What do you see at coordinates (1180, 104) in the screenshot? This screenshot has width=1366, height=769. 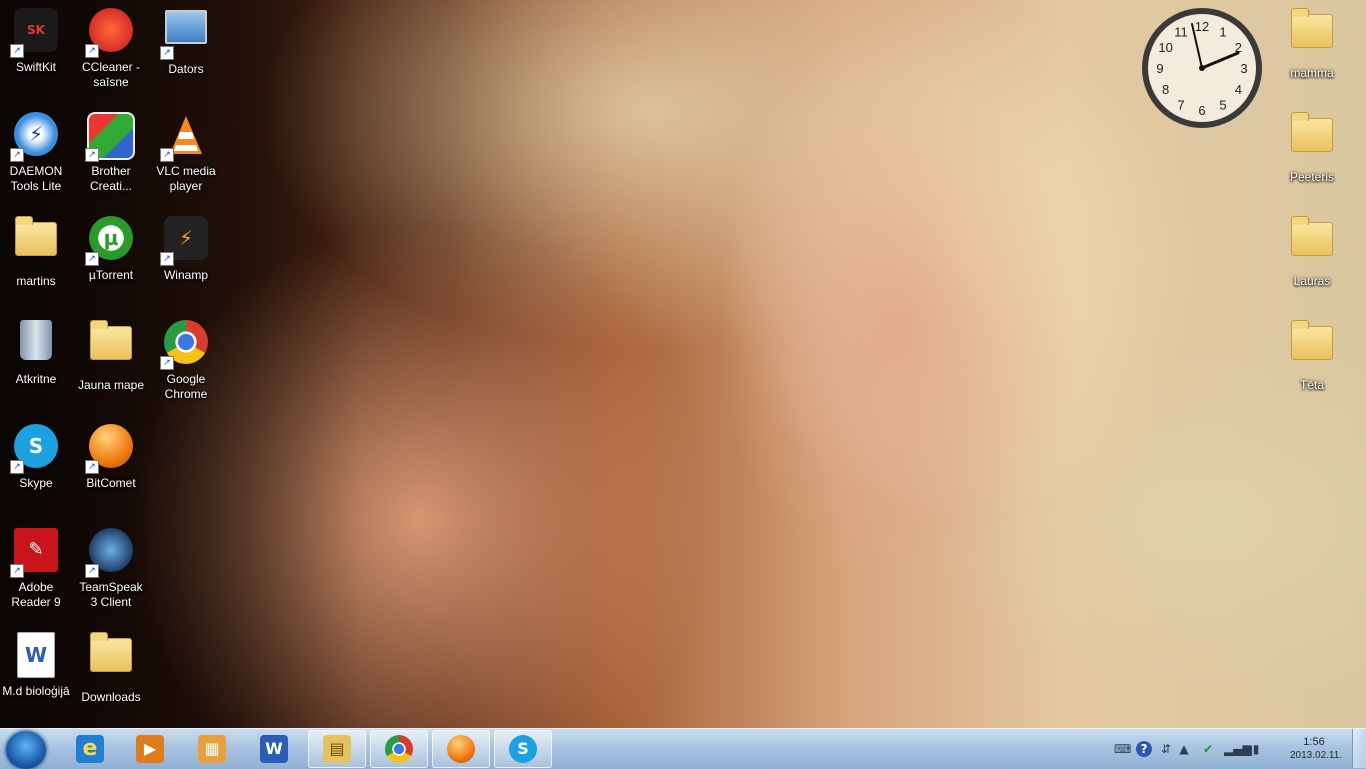 I see `clock-numeral: 7` at bounding box center [1180, 104].